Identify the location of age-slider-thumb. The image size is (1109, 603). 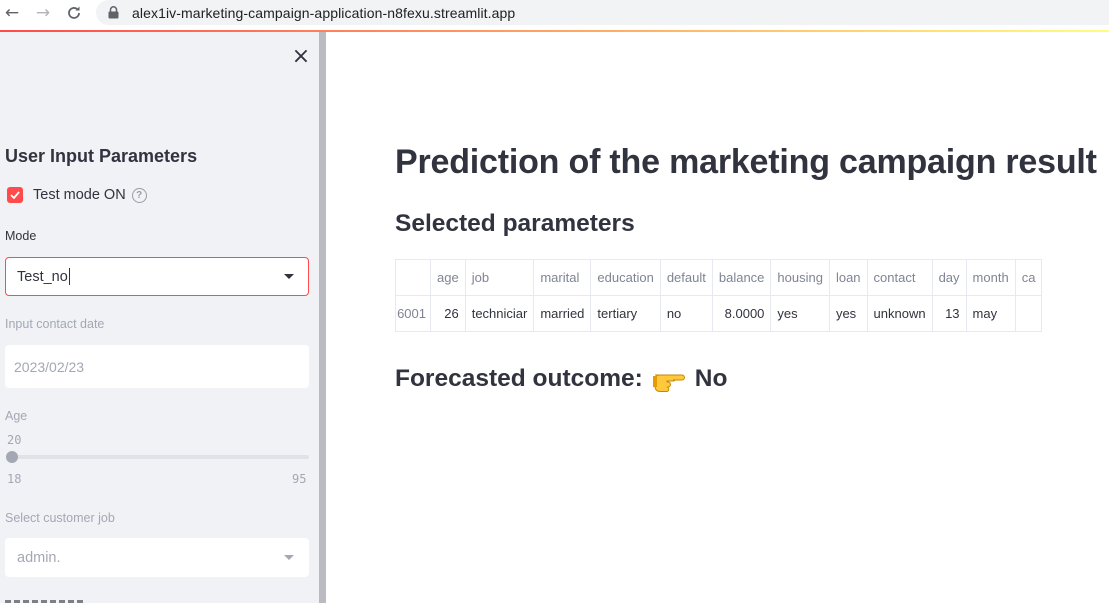
(12, 457).